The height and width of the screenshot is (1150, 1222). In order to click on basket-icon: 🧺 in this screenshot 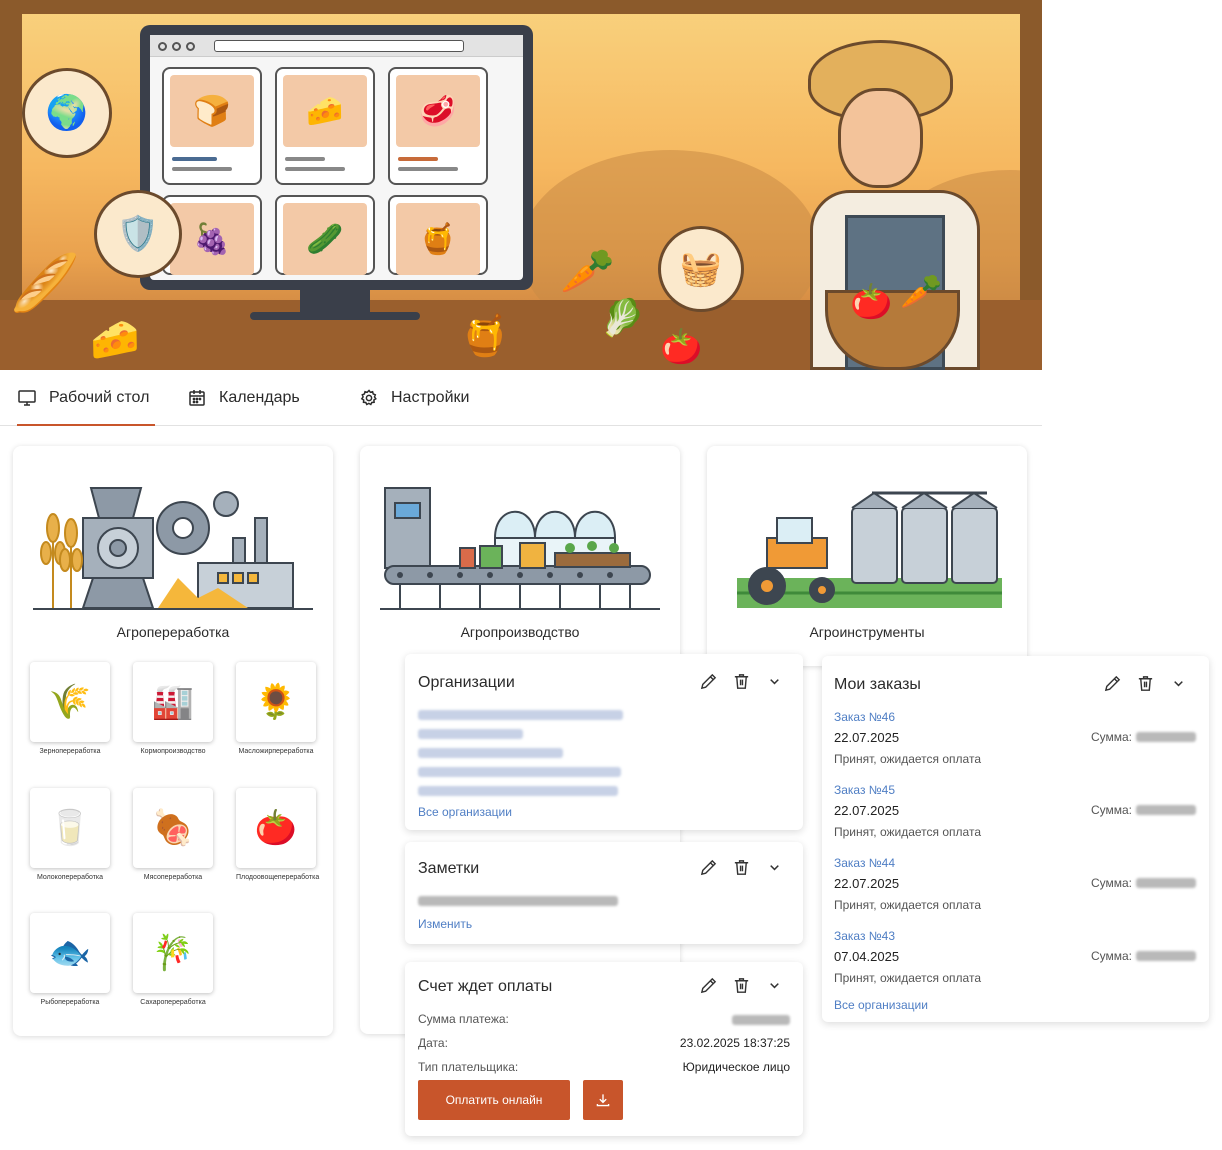, I will do `click(701, 269)`.